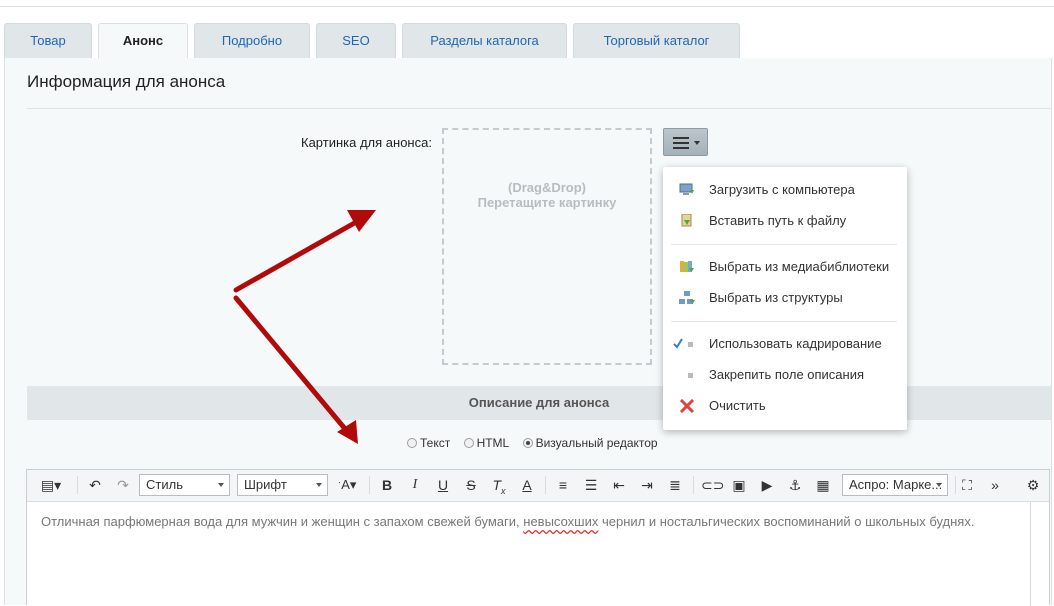  I want to click on annotation-arrows, so click(304, 327).